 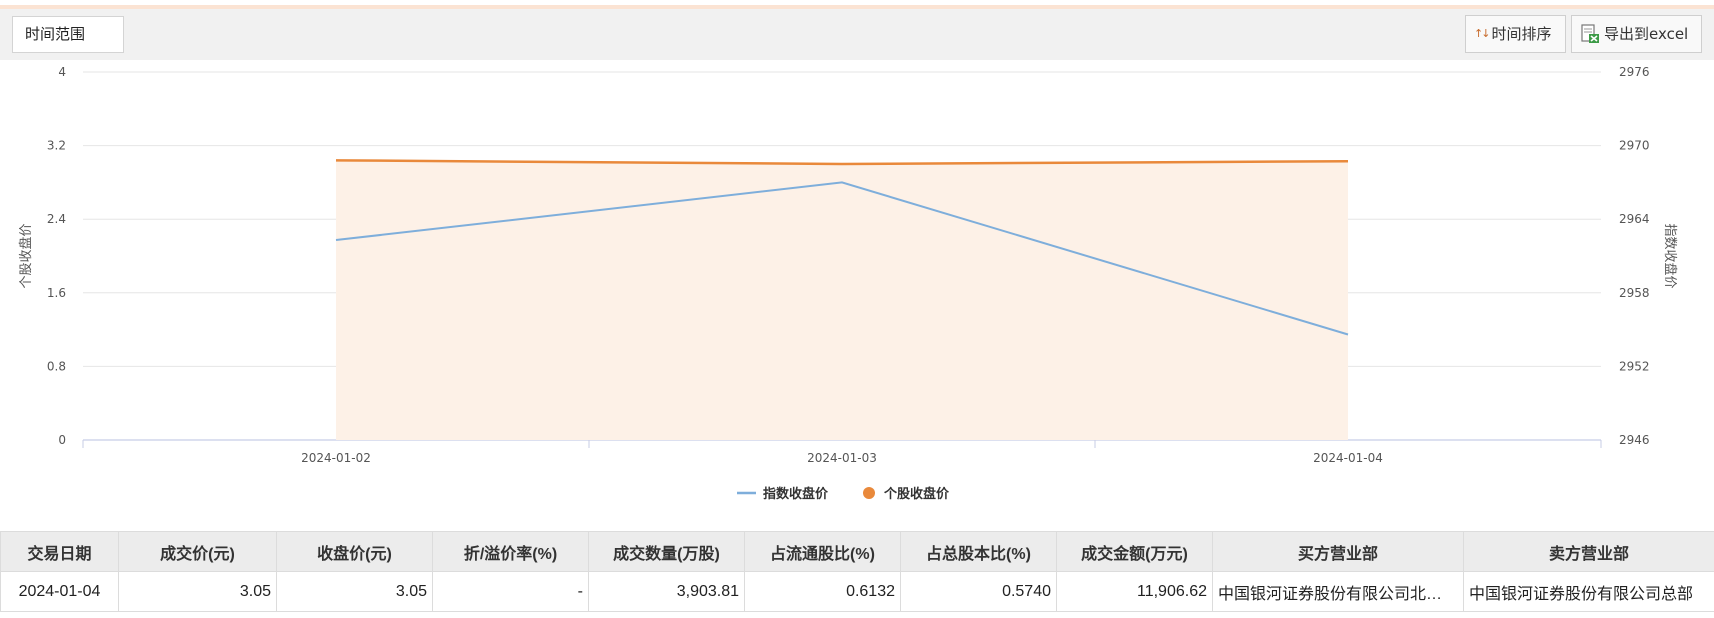 What do you see at coordinates (1348, 458) in the screenshot?
I see `x-tick-label: 2024-01-04` at bounding box center [1348, 458].